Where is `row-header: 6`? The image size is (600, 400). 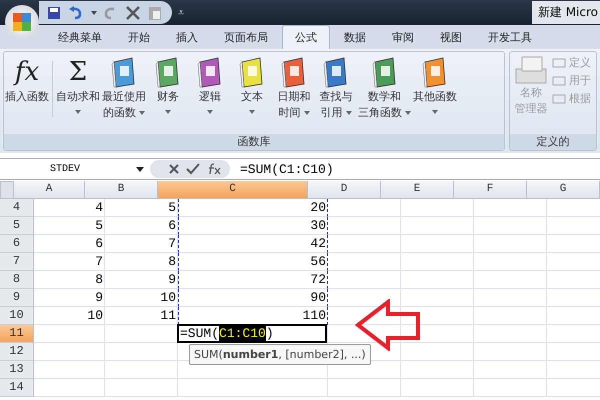 row-header: 6 is located at coordinates (17, 244).